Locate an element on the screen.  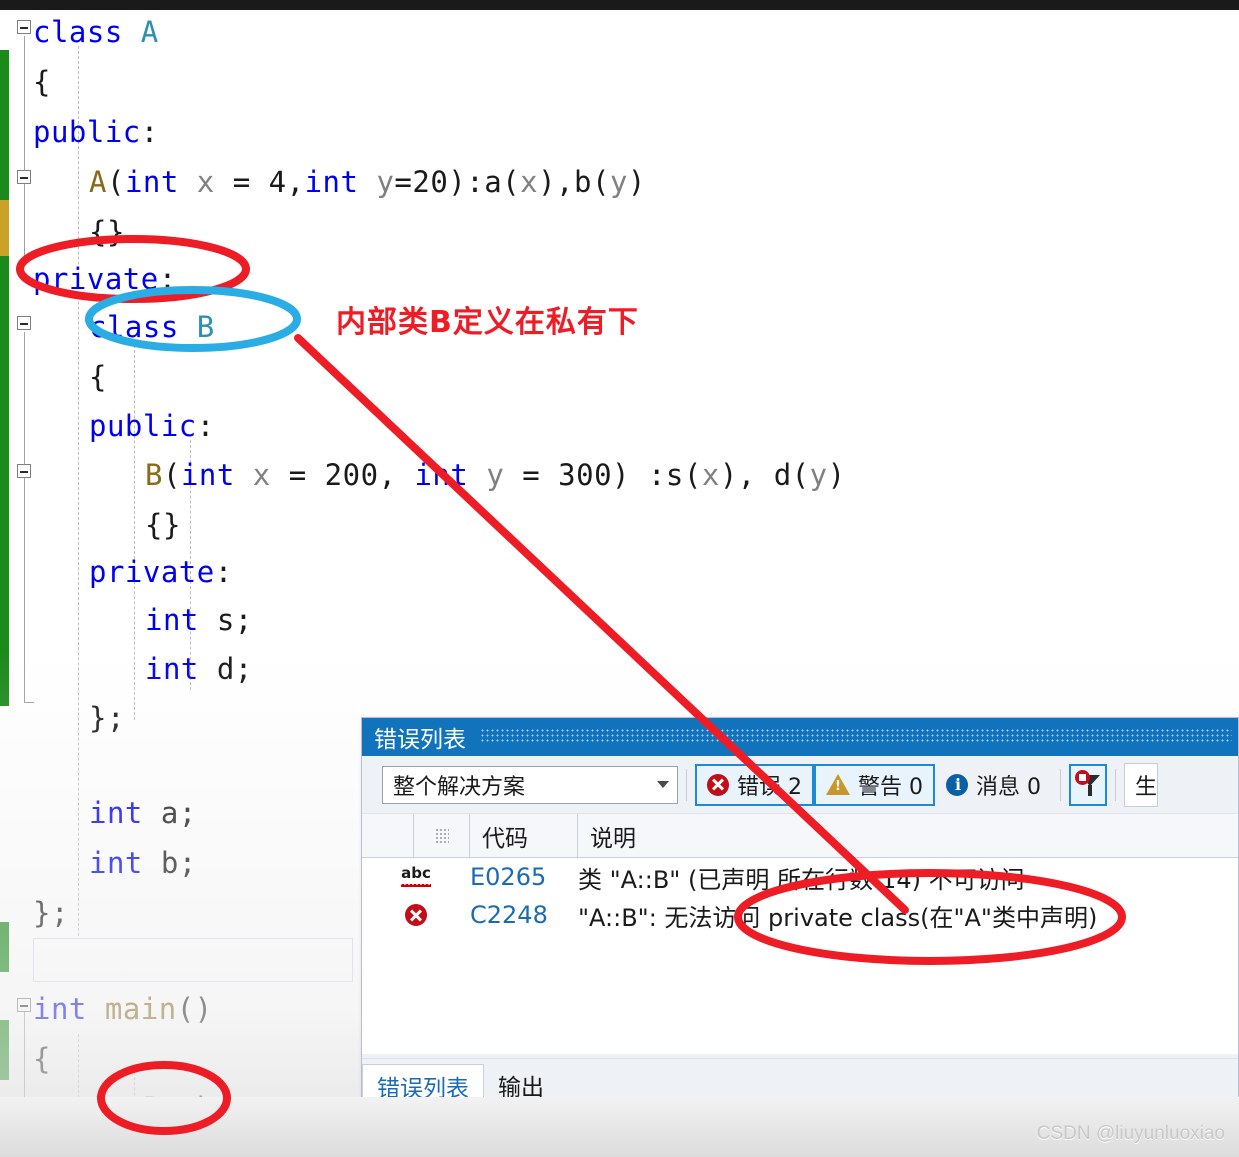
grid-header-description: 说明 is located at coordinates (908, 835).